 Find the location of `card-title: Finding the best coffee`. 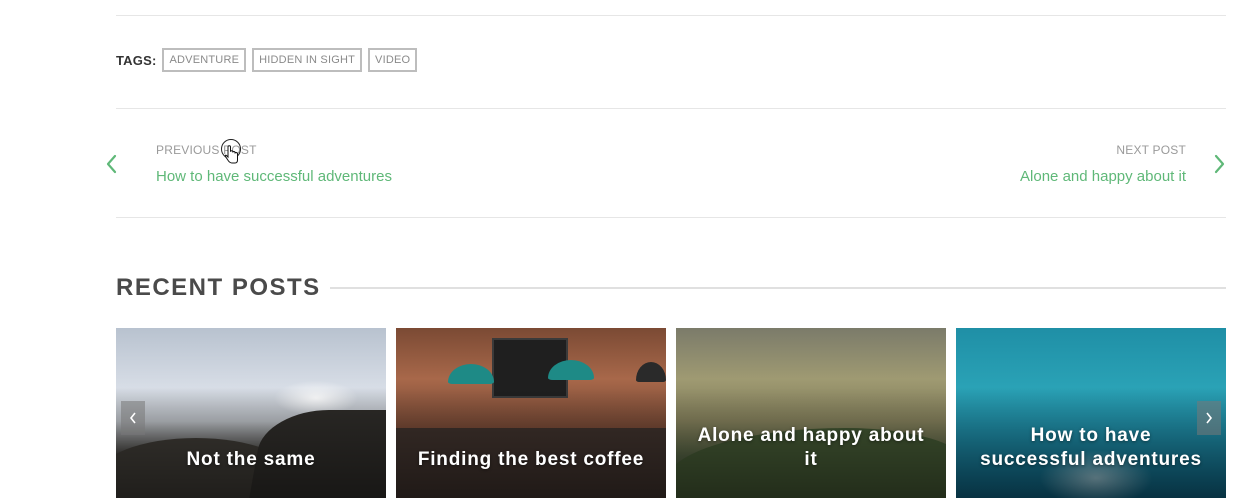

card-title: Finding the best coffee is located at coordinates (531, 460).